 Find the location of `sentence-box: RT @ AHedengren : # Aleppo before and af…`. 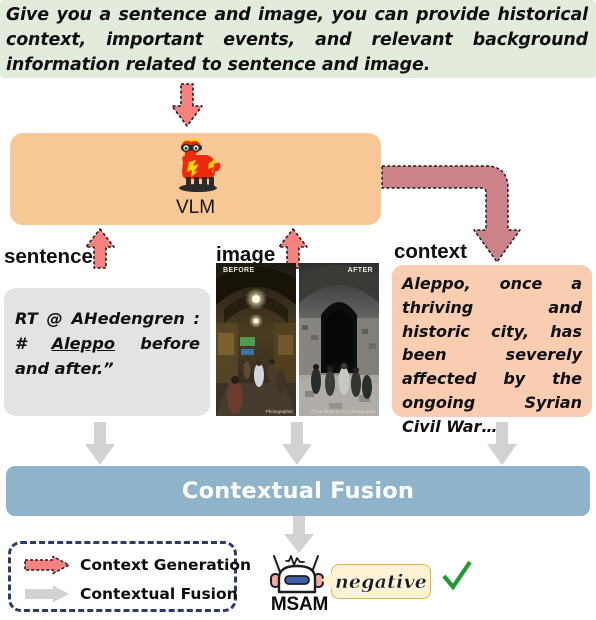

sentence-box: RT @ AHedengren : # Aleppo before and af… is located at coordinates (107, 352).